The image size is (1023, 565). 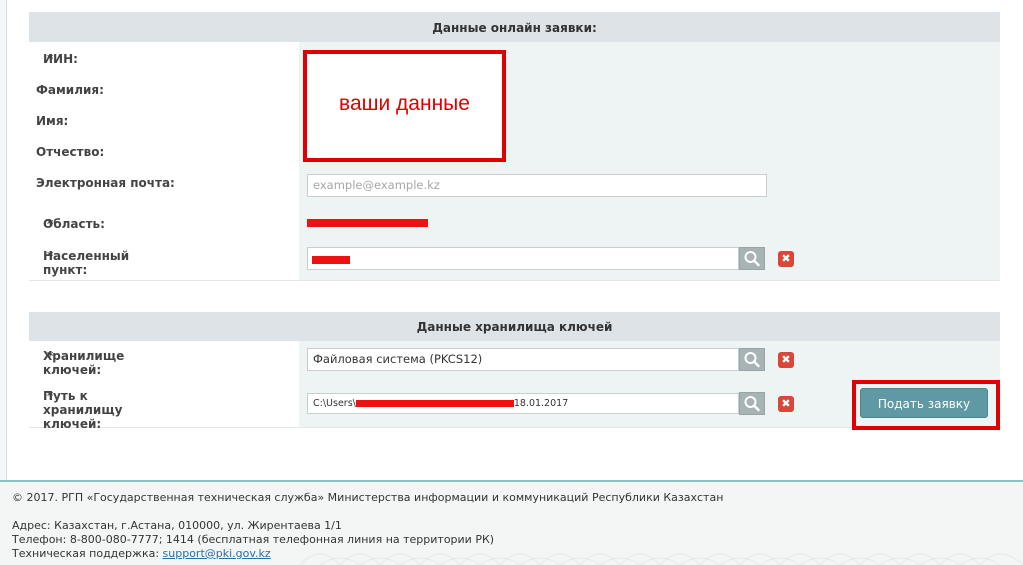 What do you see at coordinates (87, 553) in the screenshot?
I see `support-label: Техническая поддержка:` at bounding box center [87, 553].